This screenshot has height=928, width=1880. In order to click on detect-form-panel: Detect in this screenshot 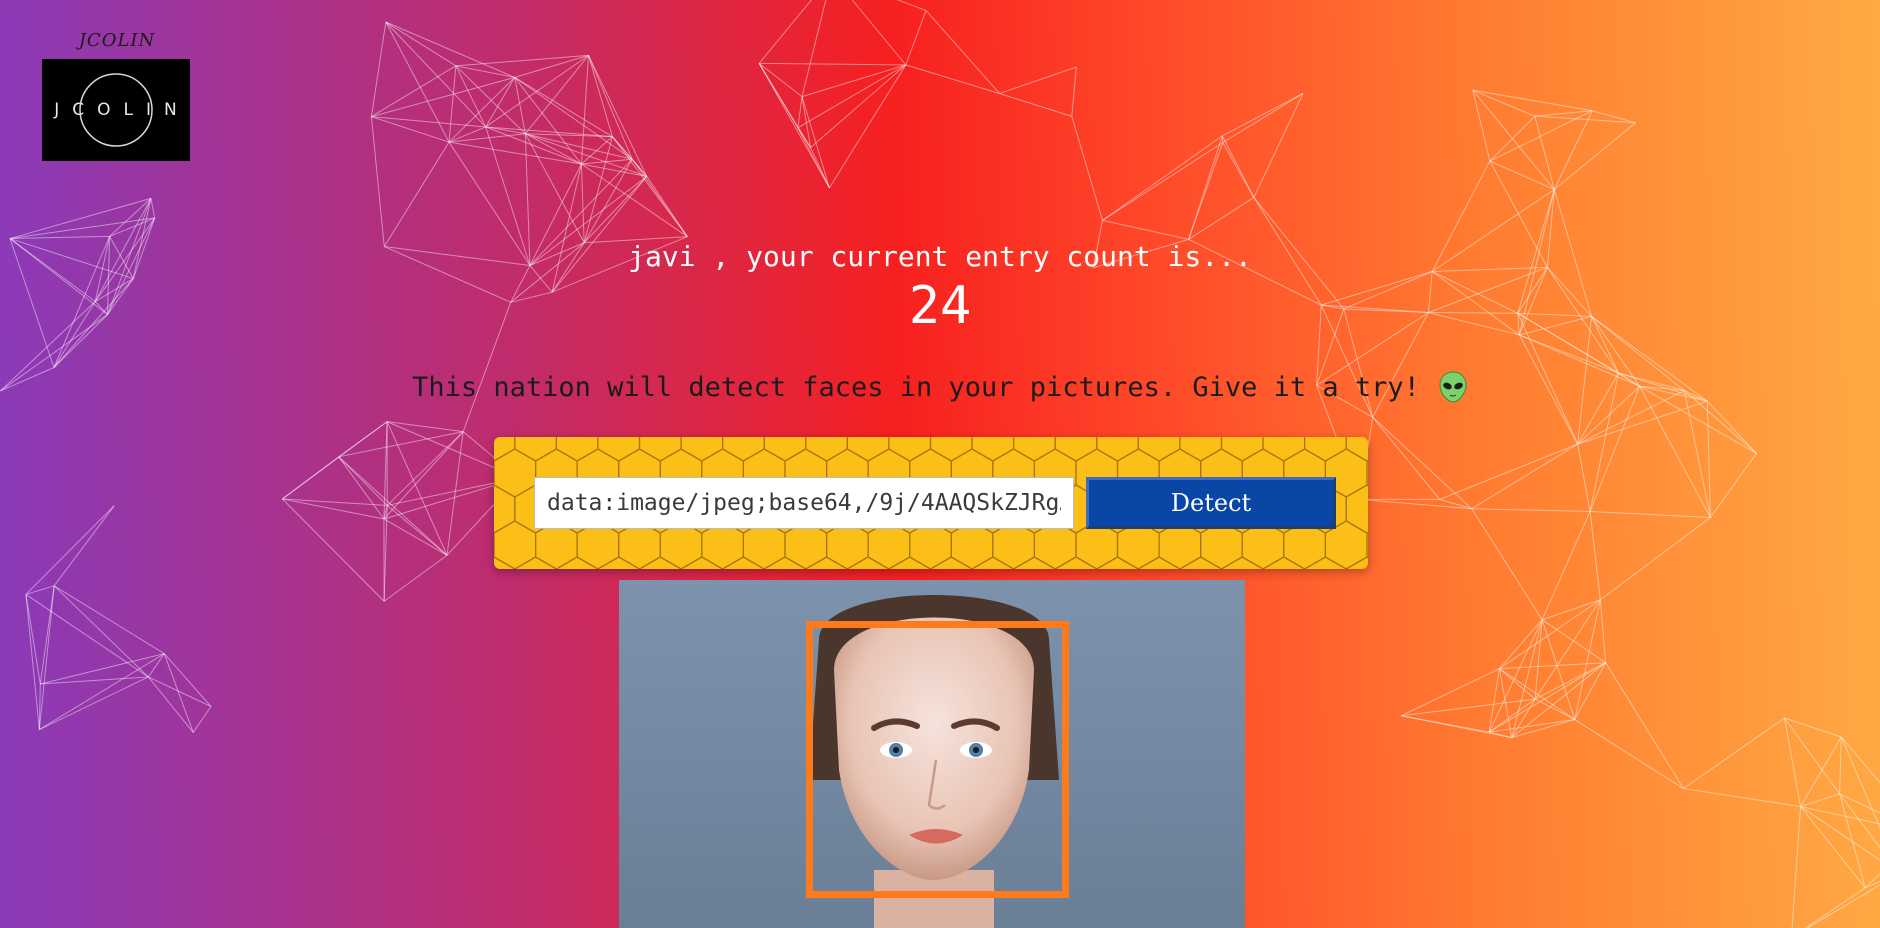, I will do `click(931, 503)`.